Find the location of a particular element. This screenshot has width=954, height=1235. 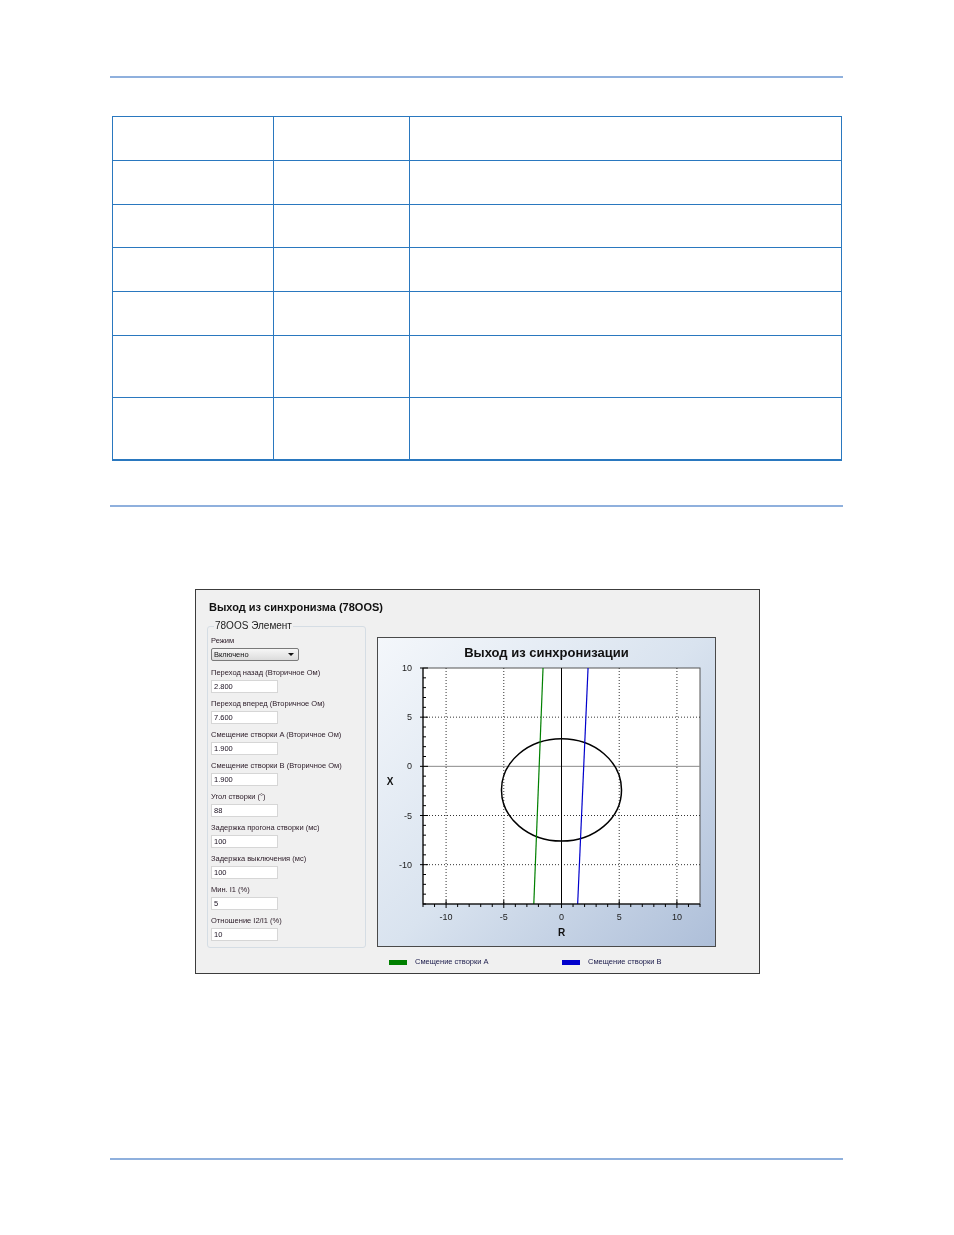

axis-label: R is located at coordinates (561, 932).